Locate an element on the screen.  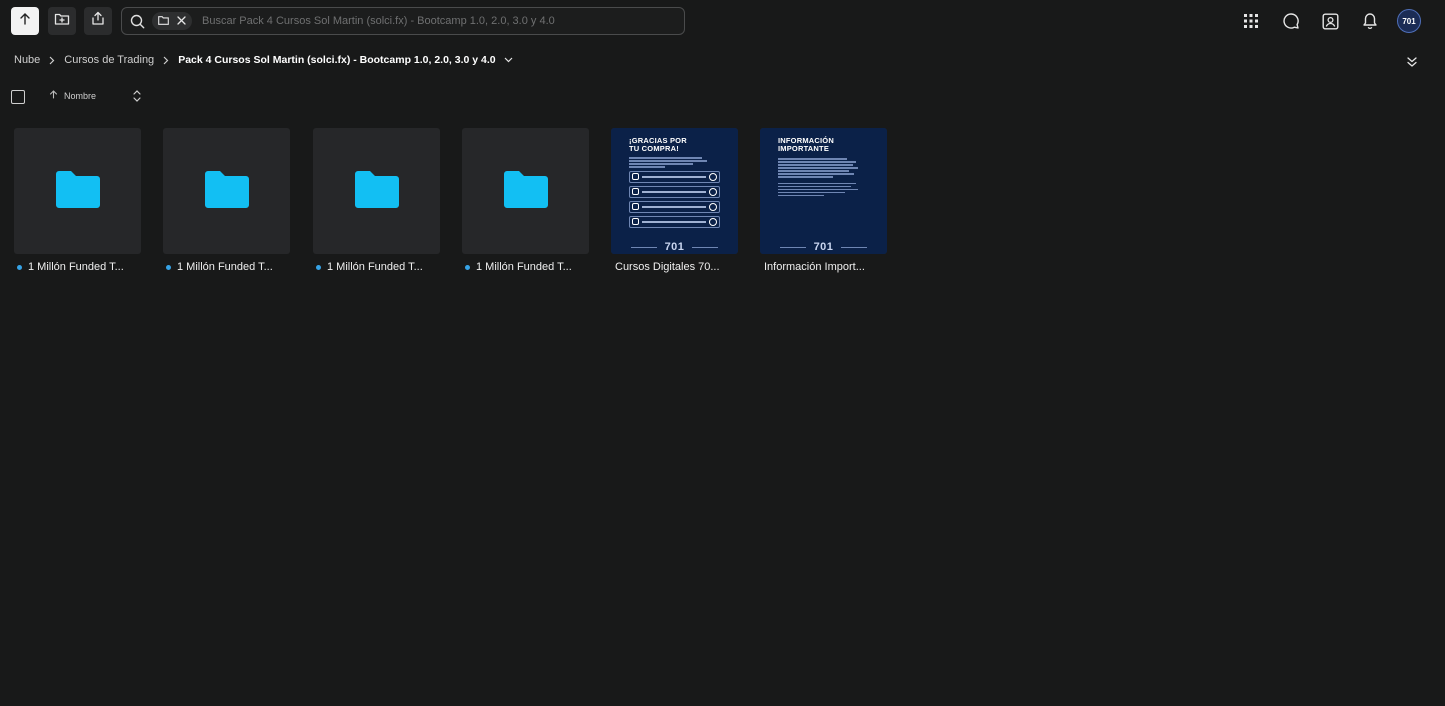
poster-info: INFORMACIÓN IMPORTANTE 701 is located at coordinates (823, 191).